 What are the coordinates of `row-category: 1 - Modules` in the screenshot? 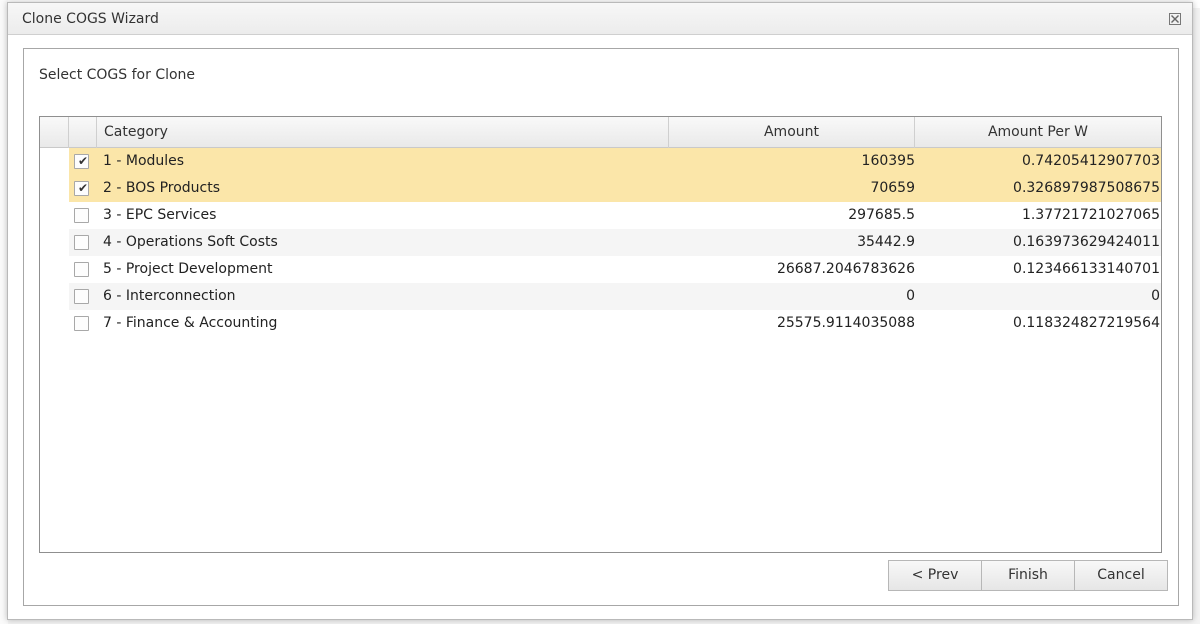 It's located at (144, 161).